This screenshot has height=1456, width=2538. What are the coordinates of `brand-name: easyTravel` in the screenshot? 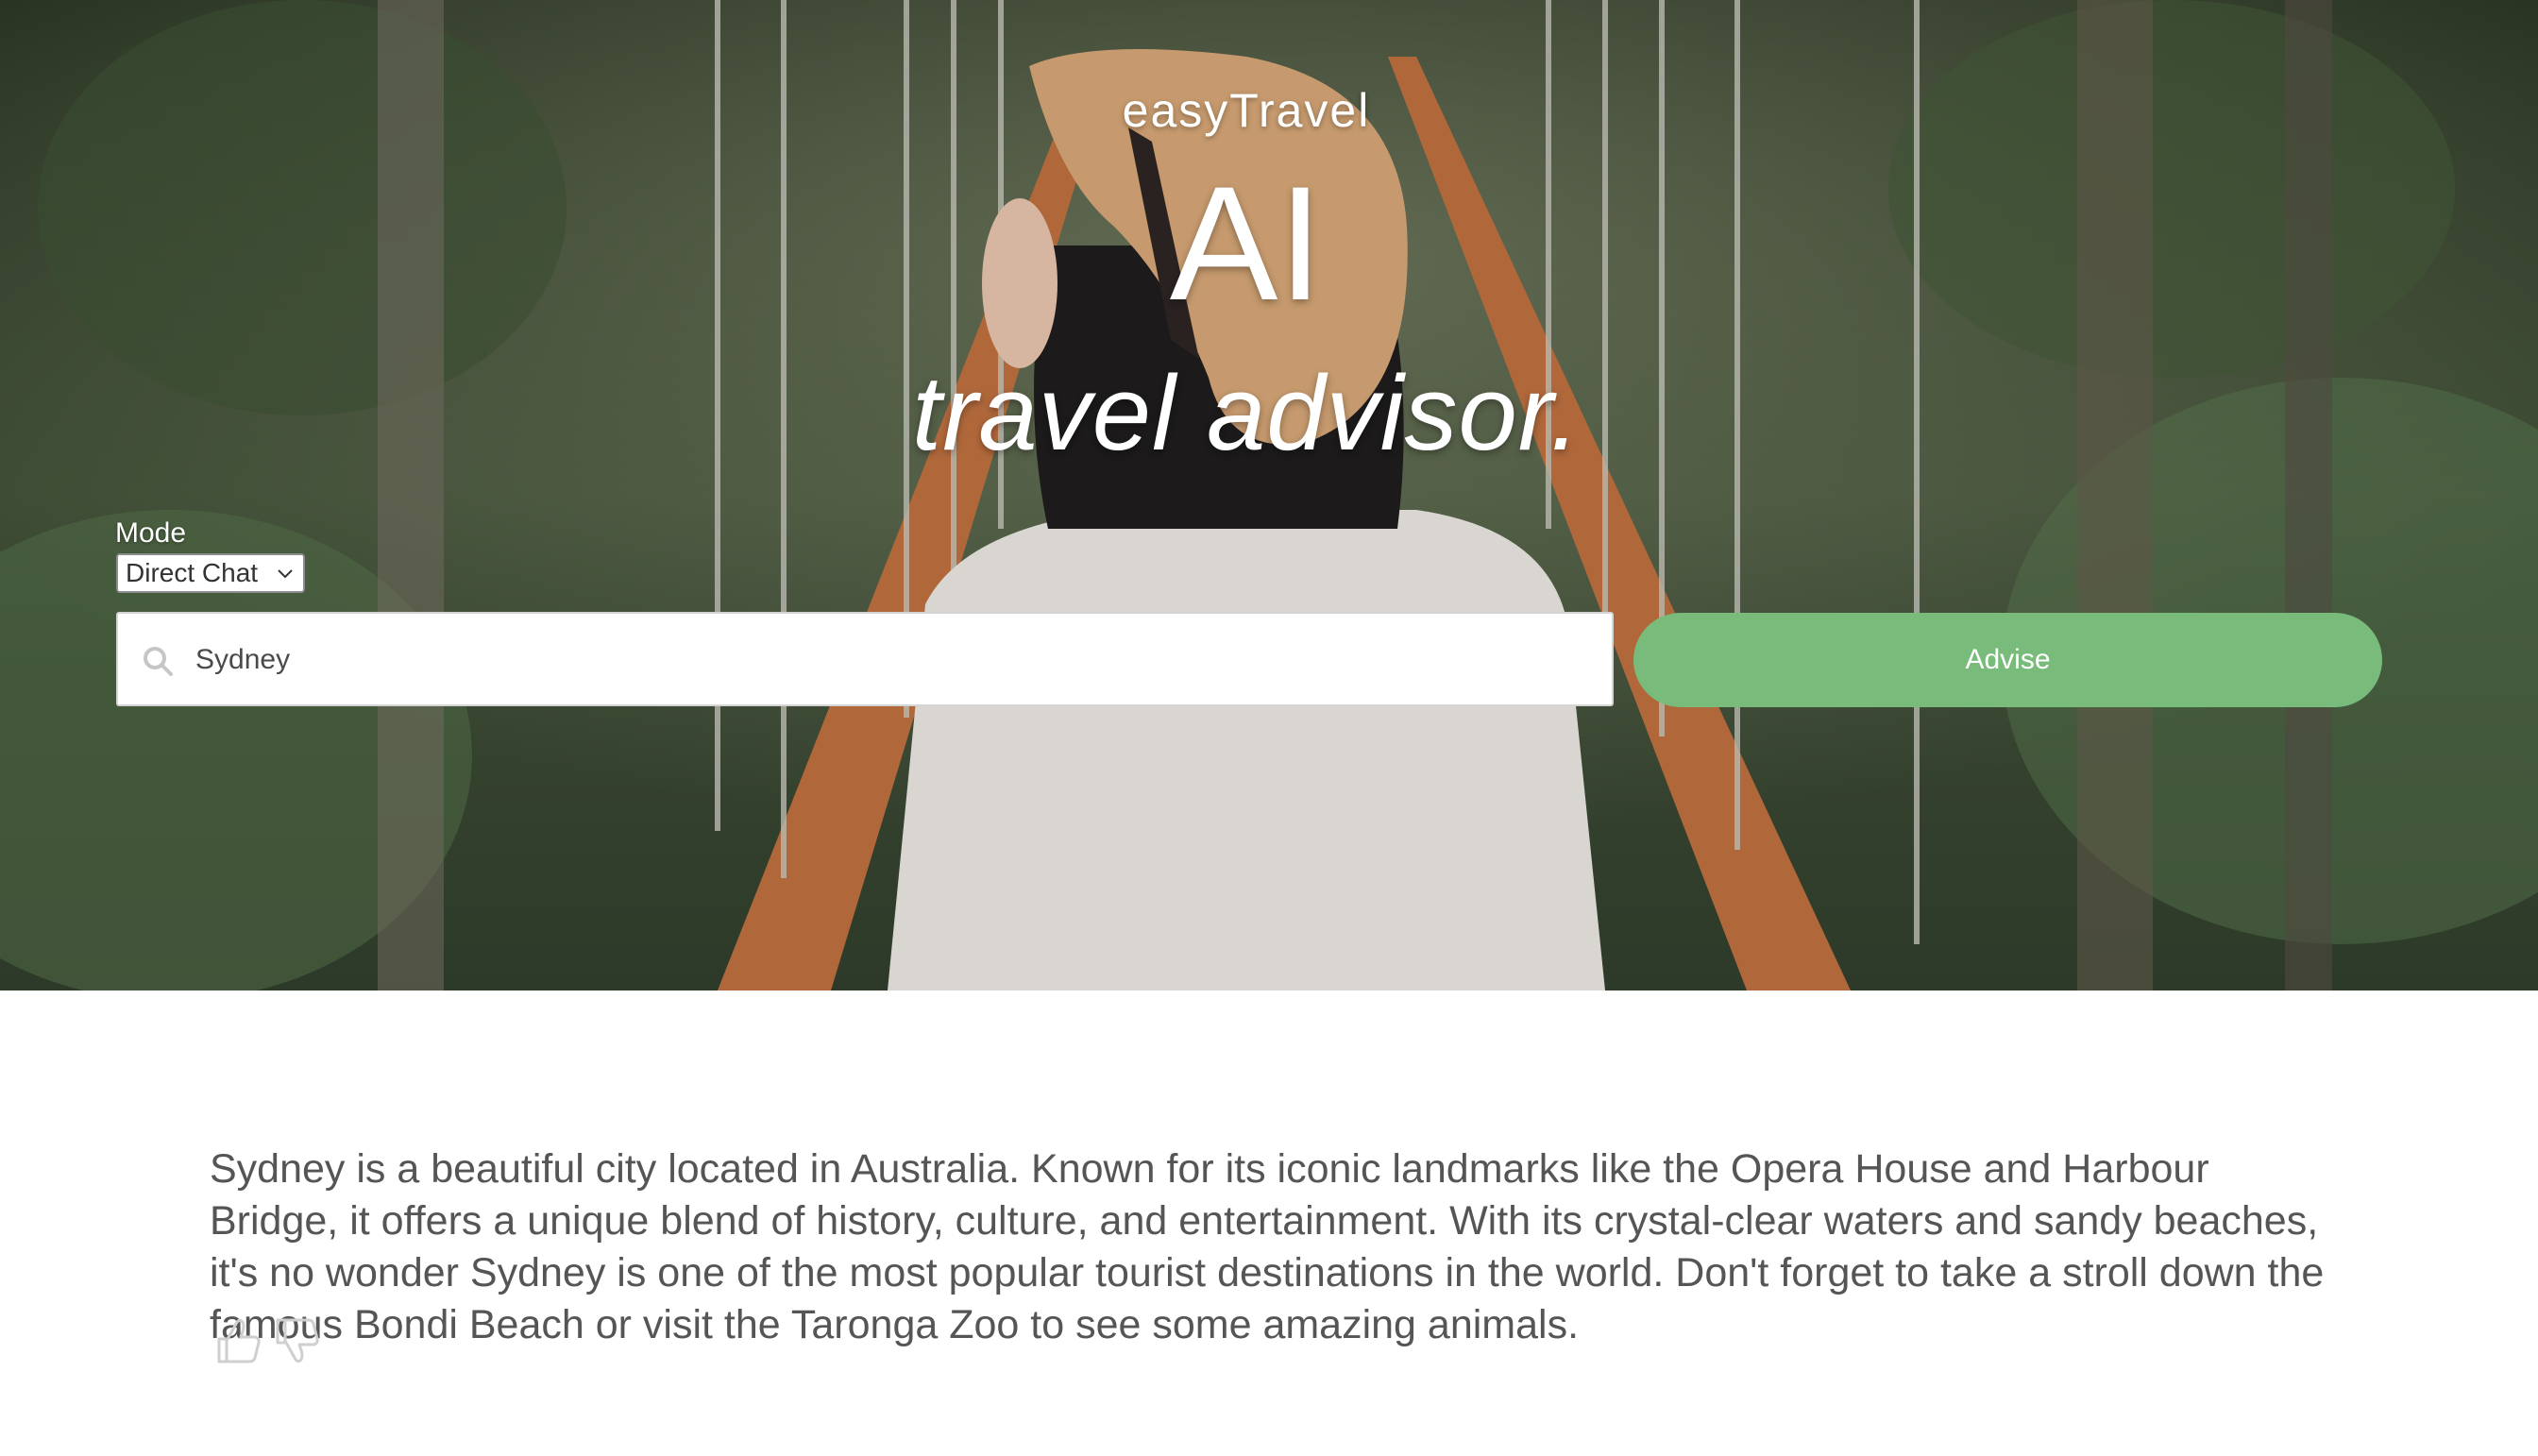 It's located at (1246, 110).